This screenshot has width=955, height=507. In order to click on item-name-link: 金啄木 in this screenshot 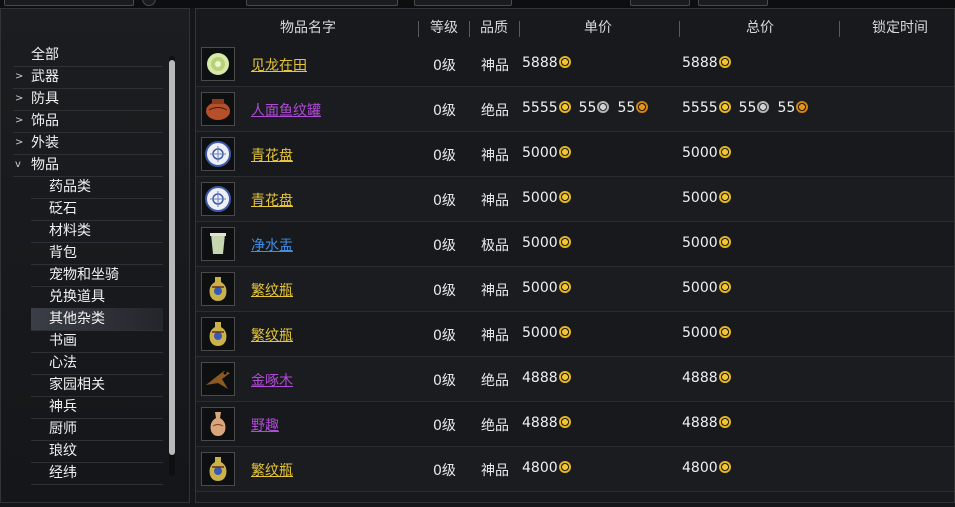, I will do `click(272, 380)`.